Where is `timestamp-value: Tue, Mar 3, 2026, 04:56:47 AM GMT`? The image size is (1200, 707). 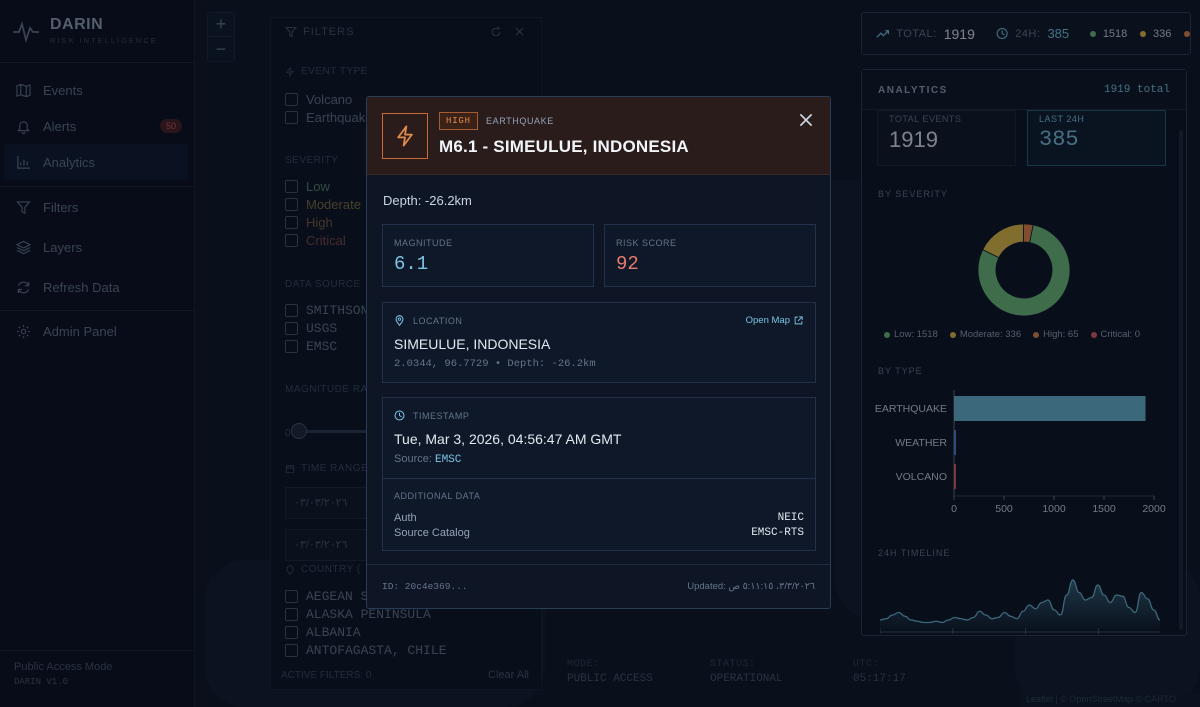
timestamp-value: Tue, Mar 3, 2026, 04:56:47 AM GMT is located at coordinates (508, 439).